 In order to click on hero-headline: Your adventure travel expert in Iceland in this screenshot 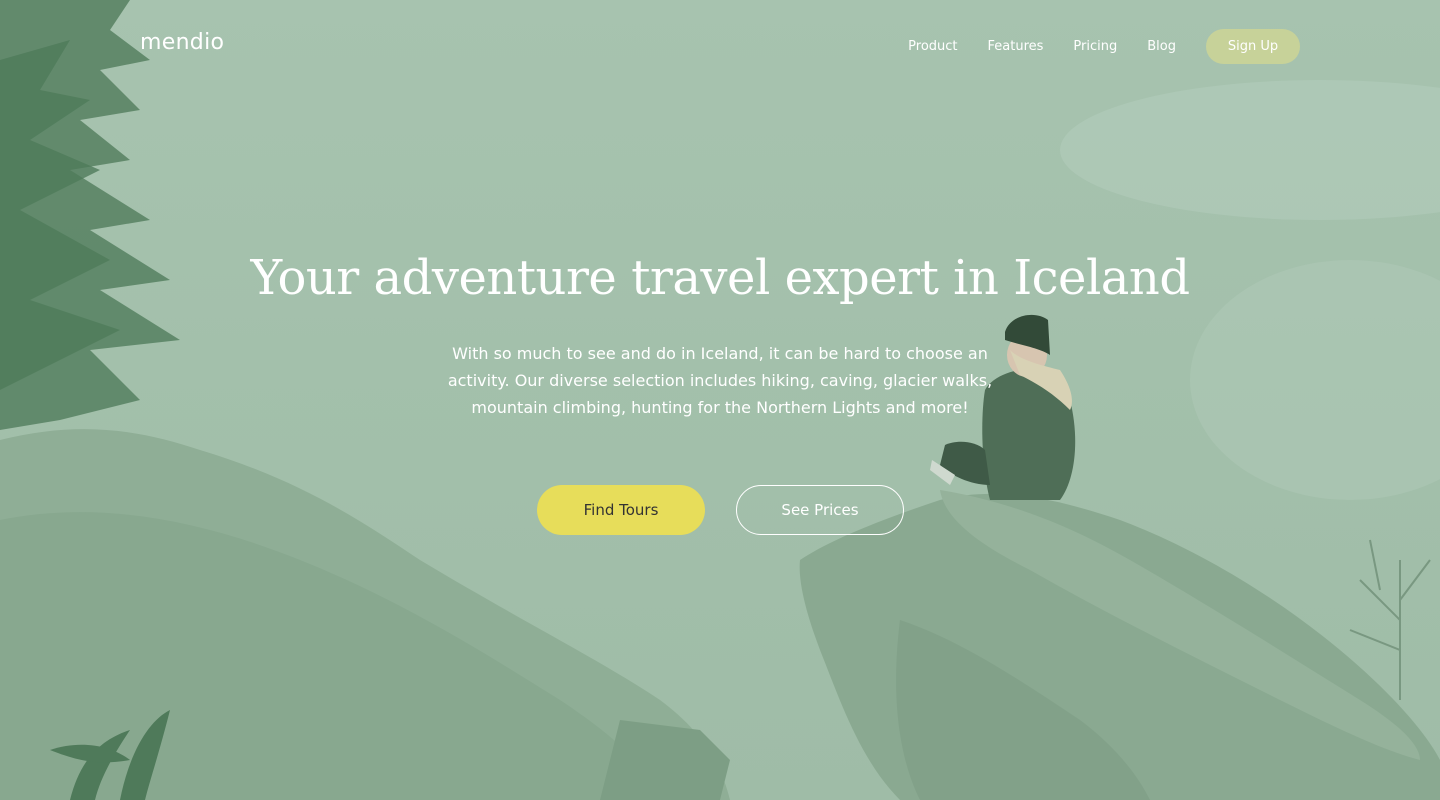, I will do `click(720, 278)`.